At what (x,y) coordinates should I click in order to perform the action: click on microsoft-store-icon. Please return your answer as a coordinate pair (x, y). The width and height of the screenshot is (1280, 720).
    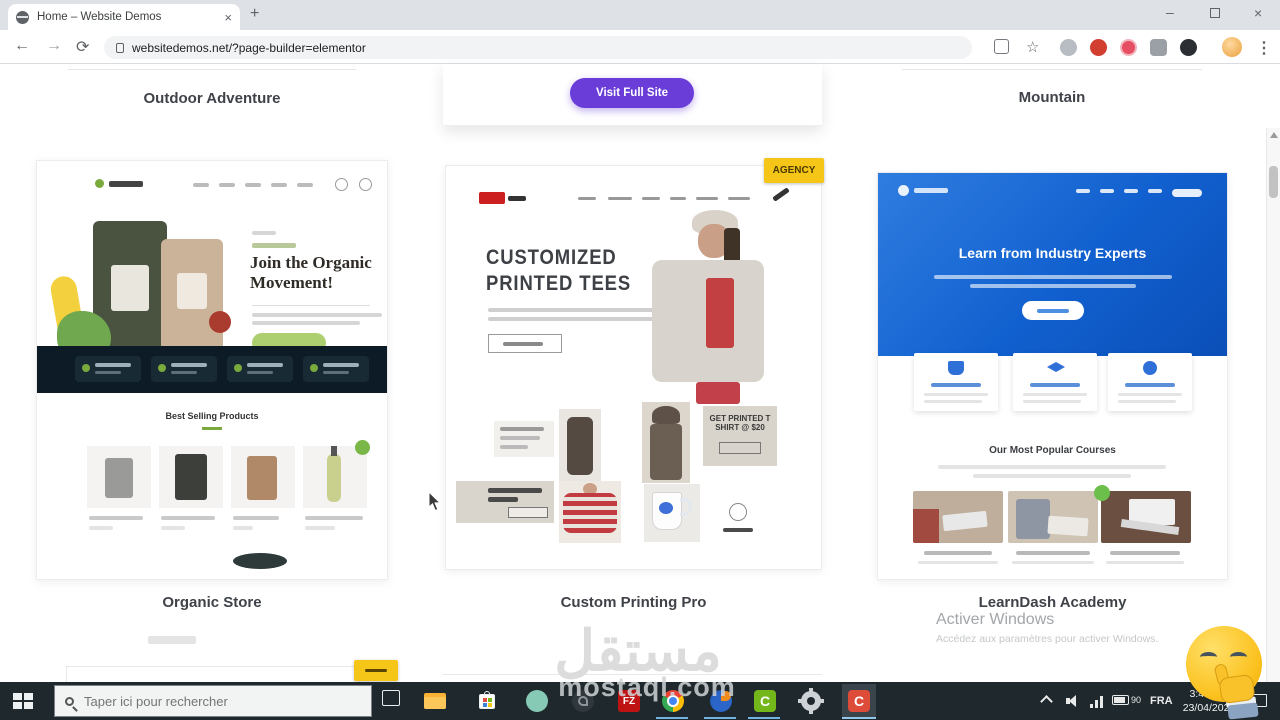
    Looking at the image, I should click on (487, 701).